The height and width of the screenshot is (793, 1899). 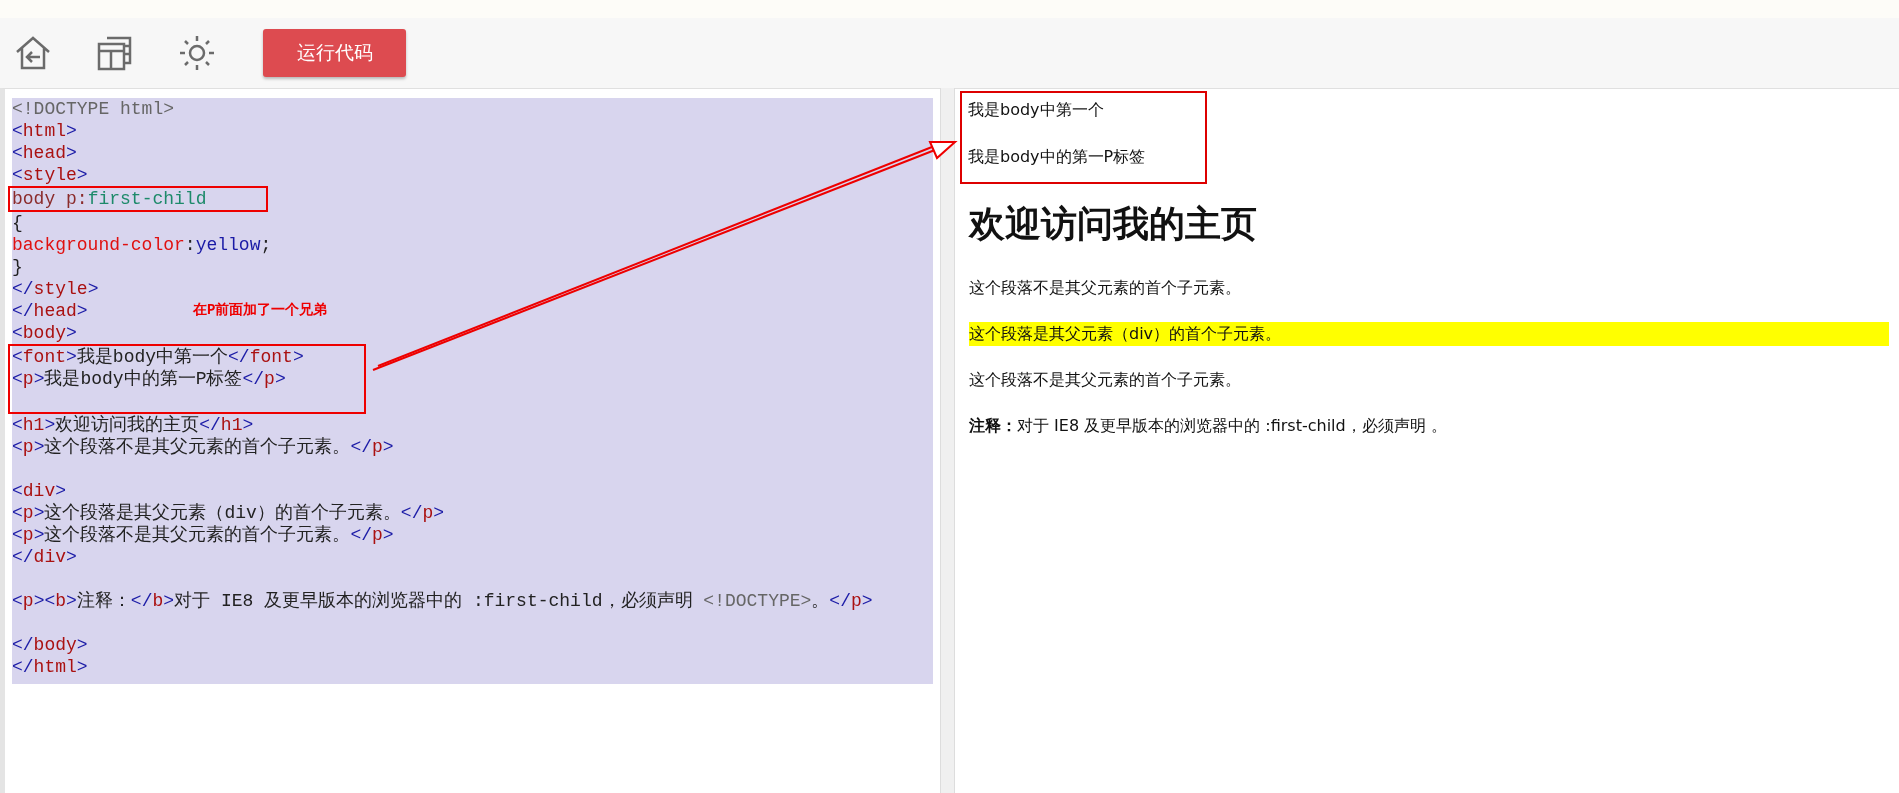 What do you see at coordinates (55, 289) in the screenshot?
I see `code-line: </style>` at bounding box center [55, 289].